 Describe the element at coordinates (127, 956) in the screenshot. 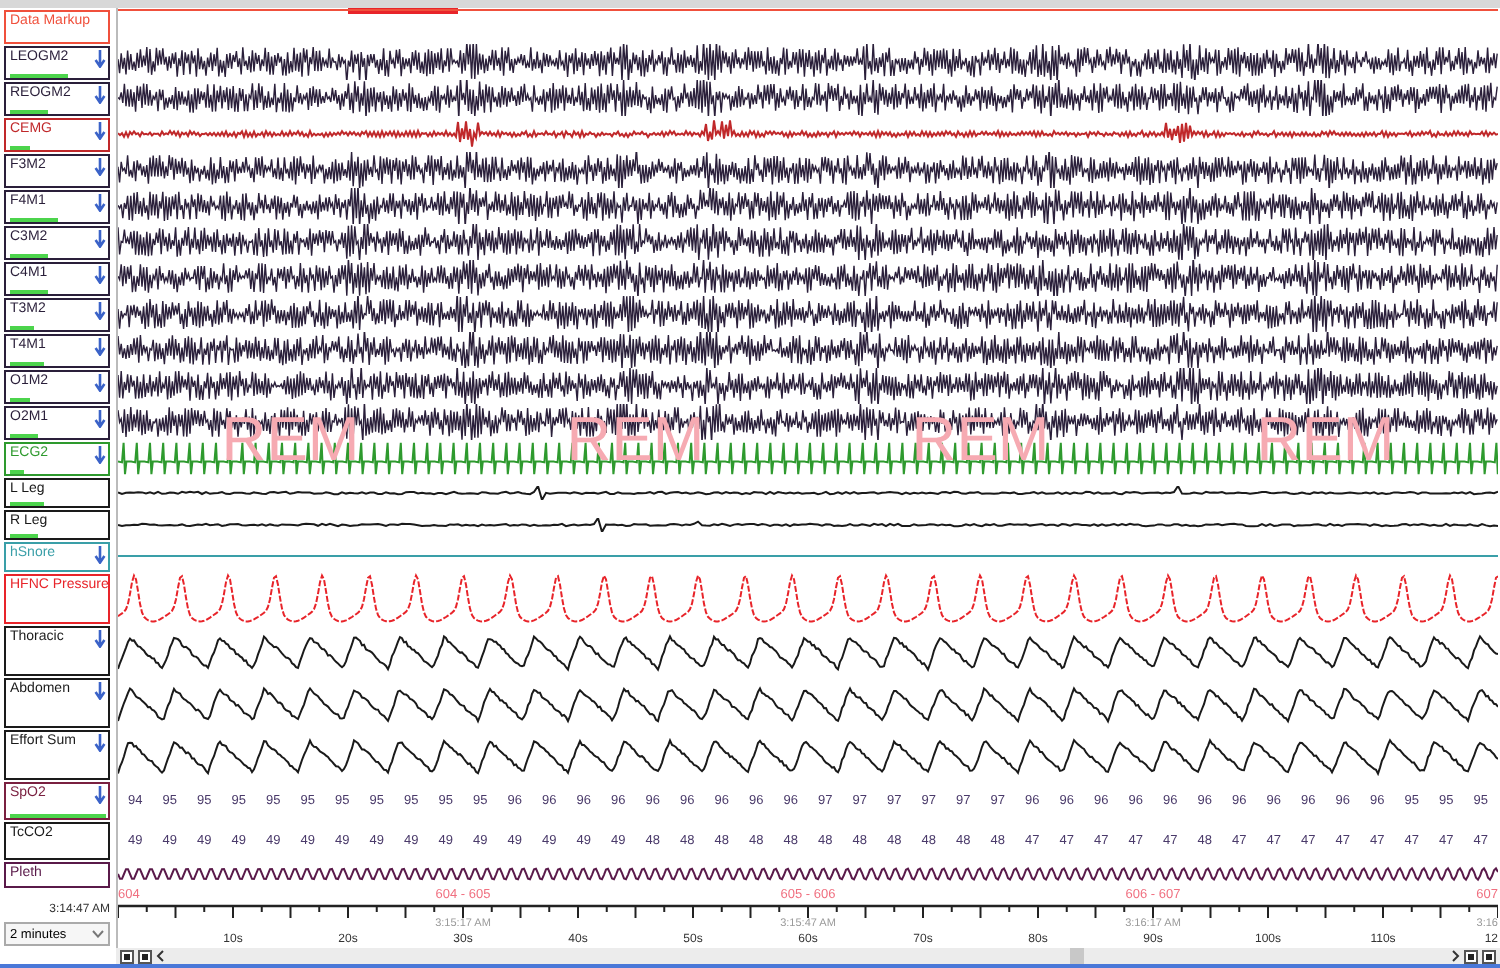

I see `first-page-icon` at that location.